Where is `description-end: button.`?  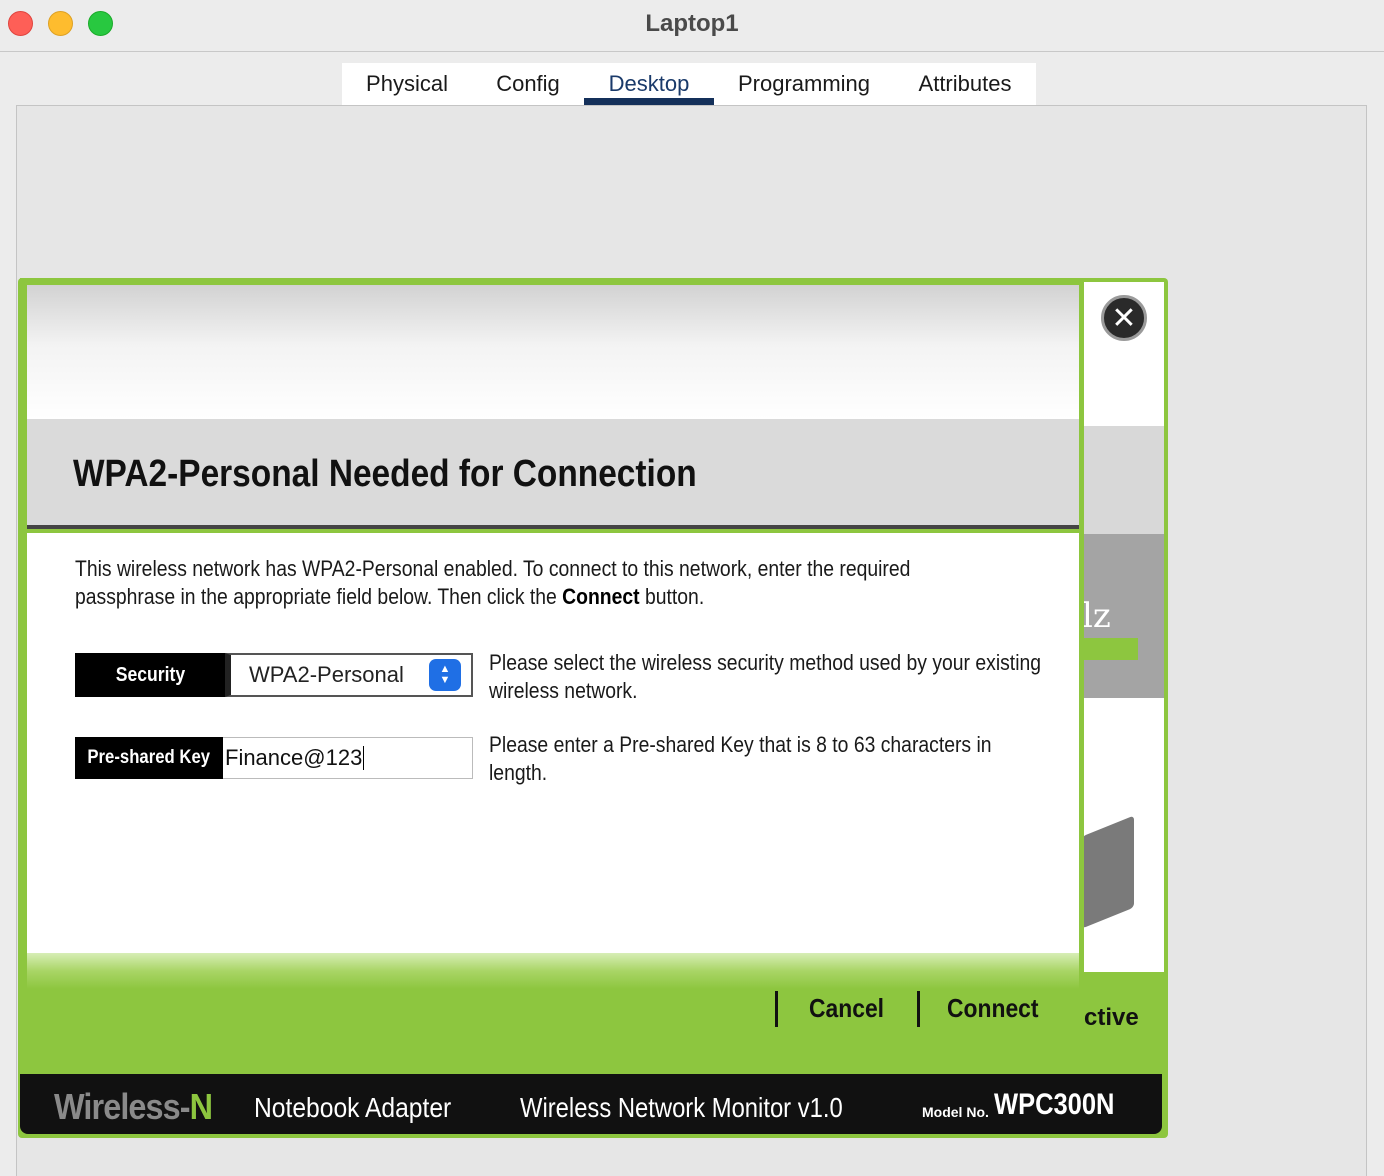 description-end: button. is located at coordinates (672, 596).